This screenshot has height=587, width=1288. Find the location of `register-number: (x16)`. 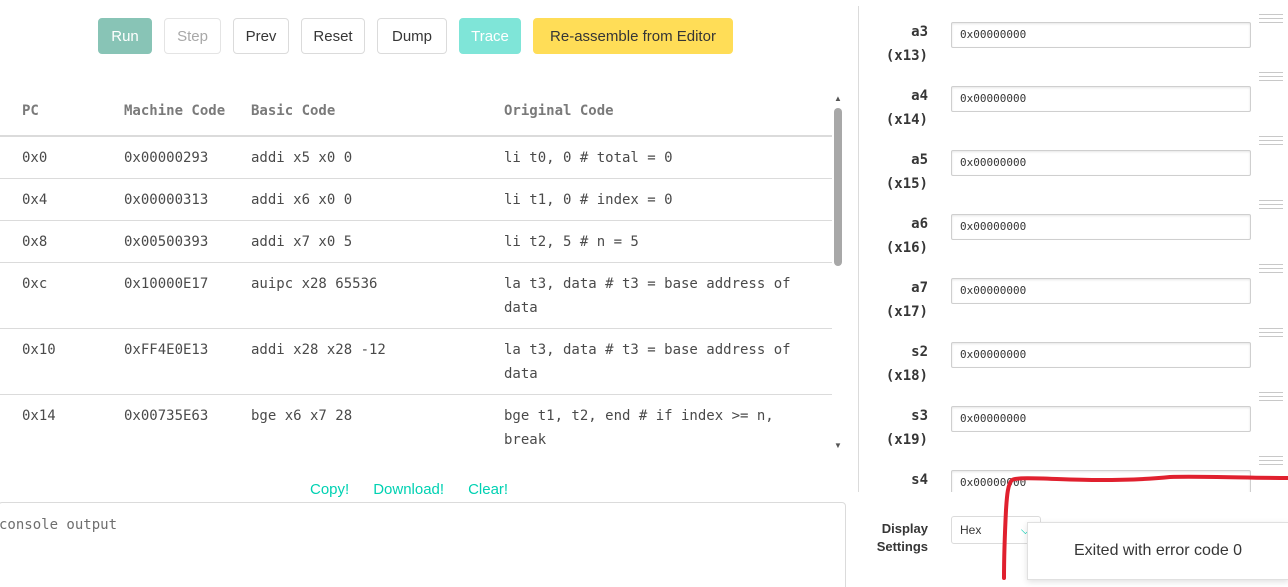

register-number: (x16) is located at coordinates (906, 248).